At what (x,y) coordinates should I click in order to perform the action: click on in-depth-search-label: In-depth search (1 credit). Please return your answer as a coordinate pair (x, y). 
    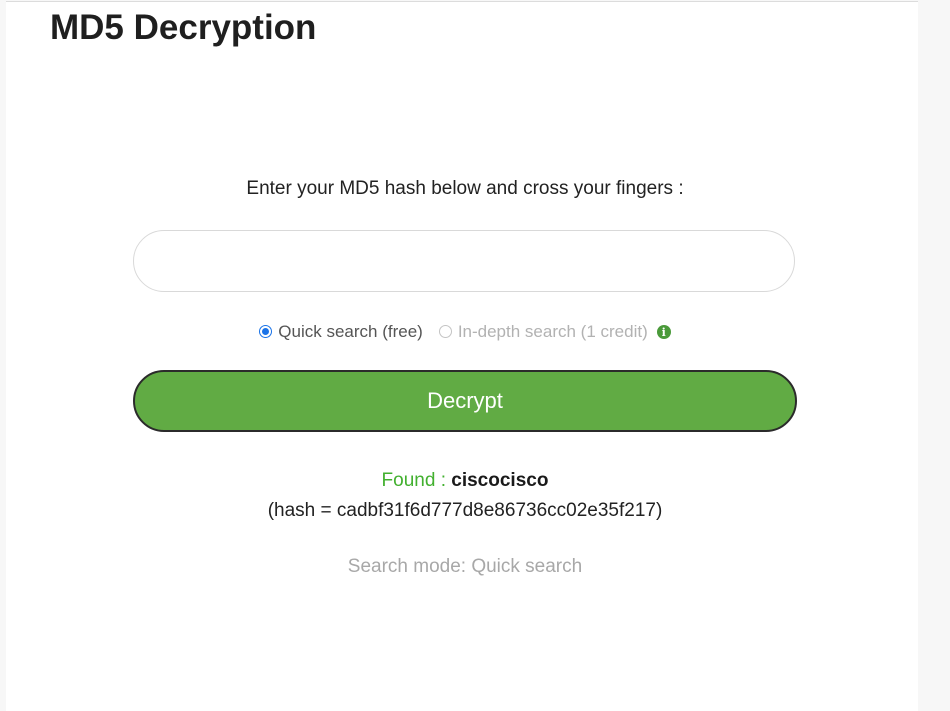
    Looking at the image, I should click on (552, 331).